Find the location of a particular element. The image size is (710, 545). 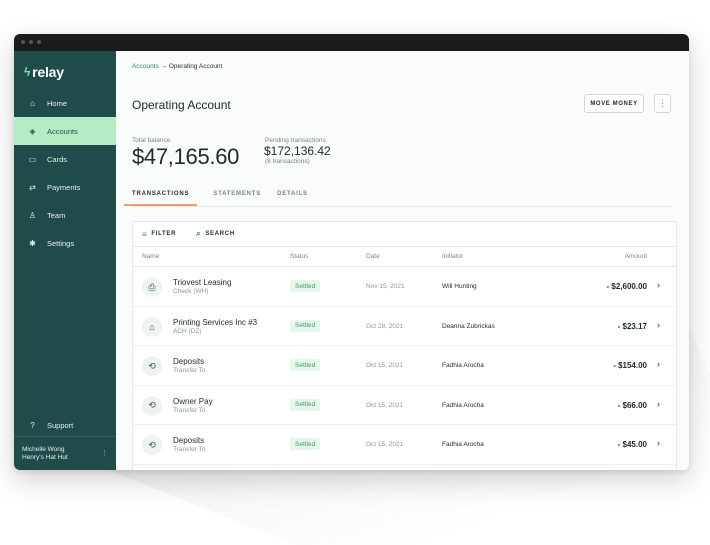

sidebar-item-support: ? Support is located at coordinates (65, 425).